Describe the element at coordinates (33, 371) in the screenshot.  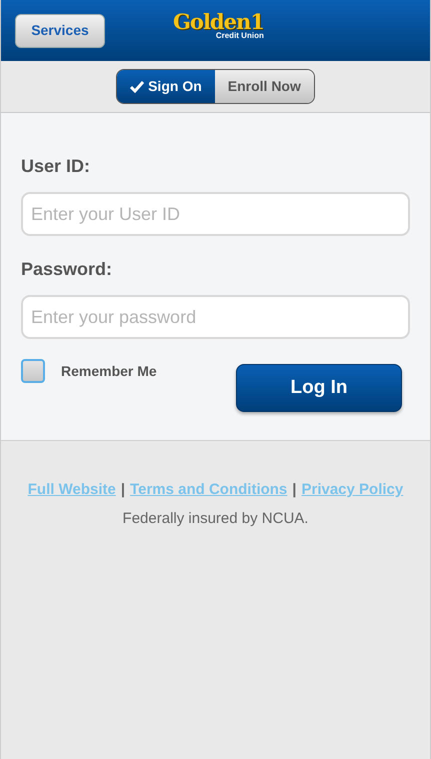
I see `remember-checkbox` at that location.